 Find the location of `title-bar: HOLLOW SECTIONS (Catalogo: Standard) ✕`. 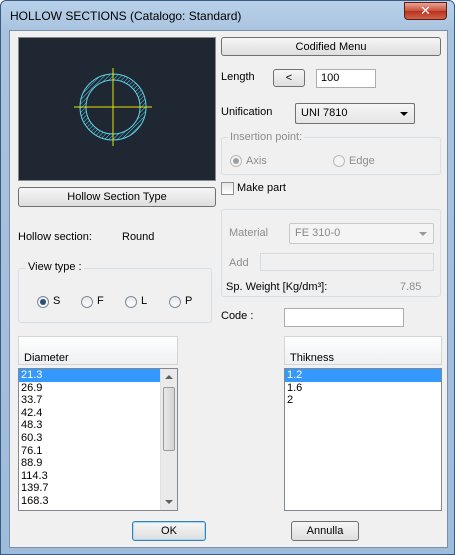

title-bar: HOLLOW SECTIONS (Catalogo: Standard) ✕ is located at coordinates (227, 15).